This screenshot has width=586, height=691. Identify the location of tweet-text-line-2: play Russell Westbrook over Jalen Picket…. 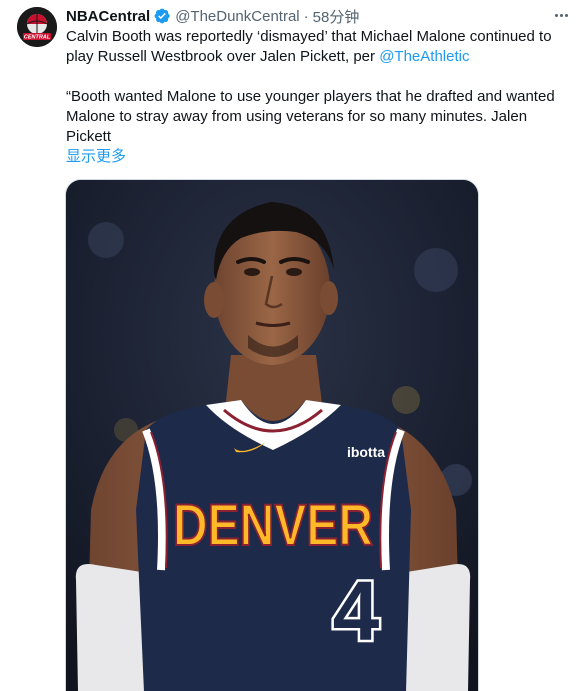
(322, 57).